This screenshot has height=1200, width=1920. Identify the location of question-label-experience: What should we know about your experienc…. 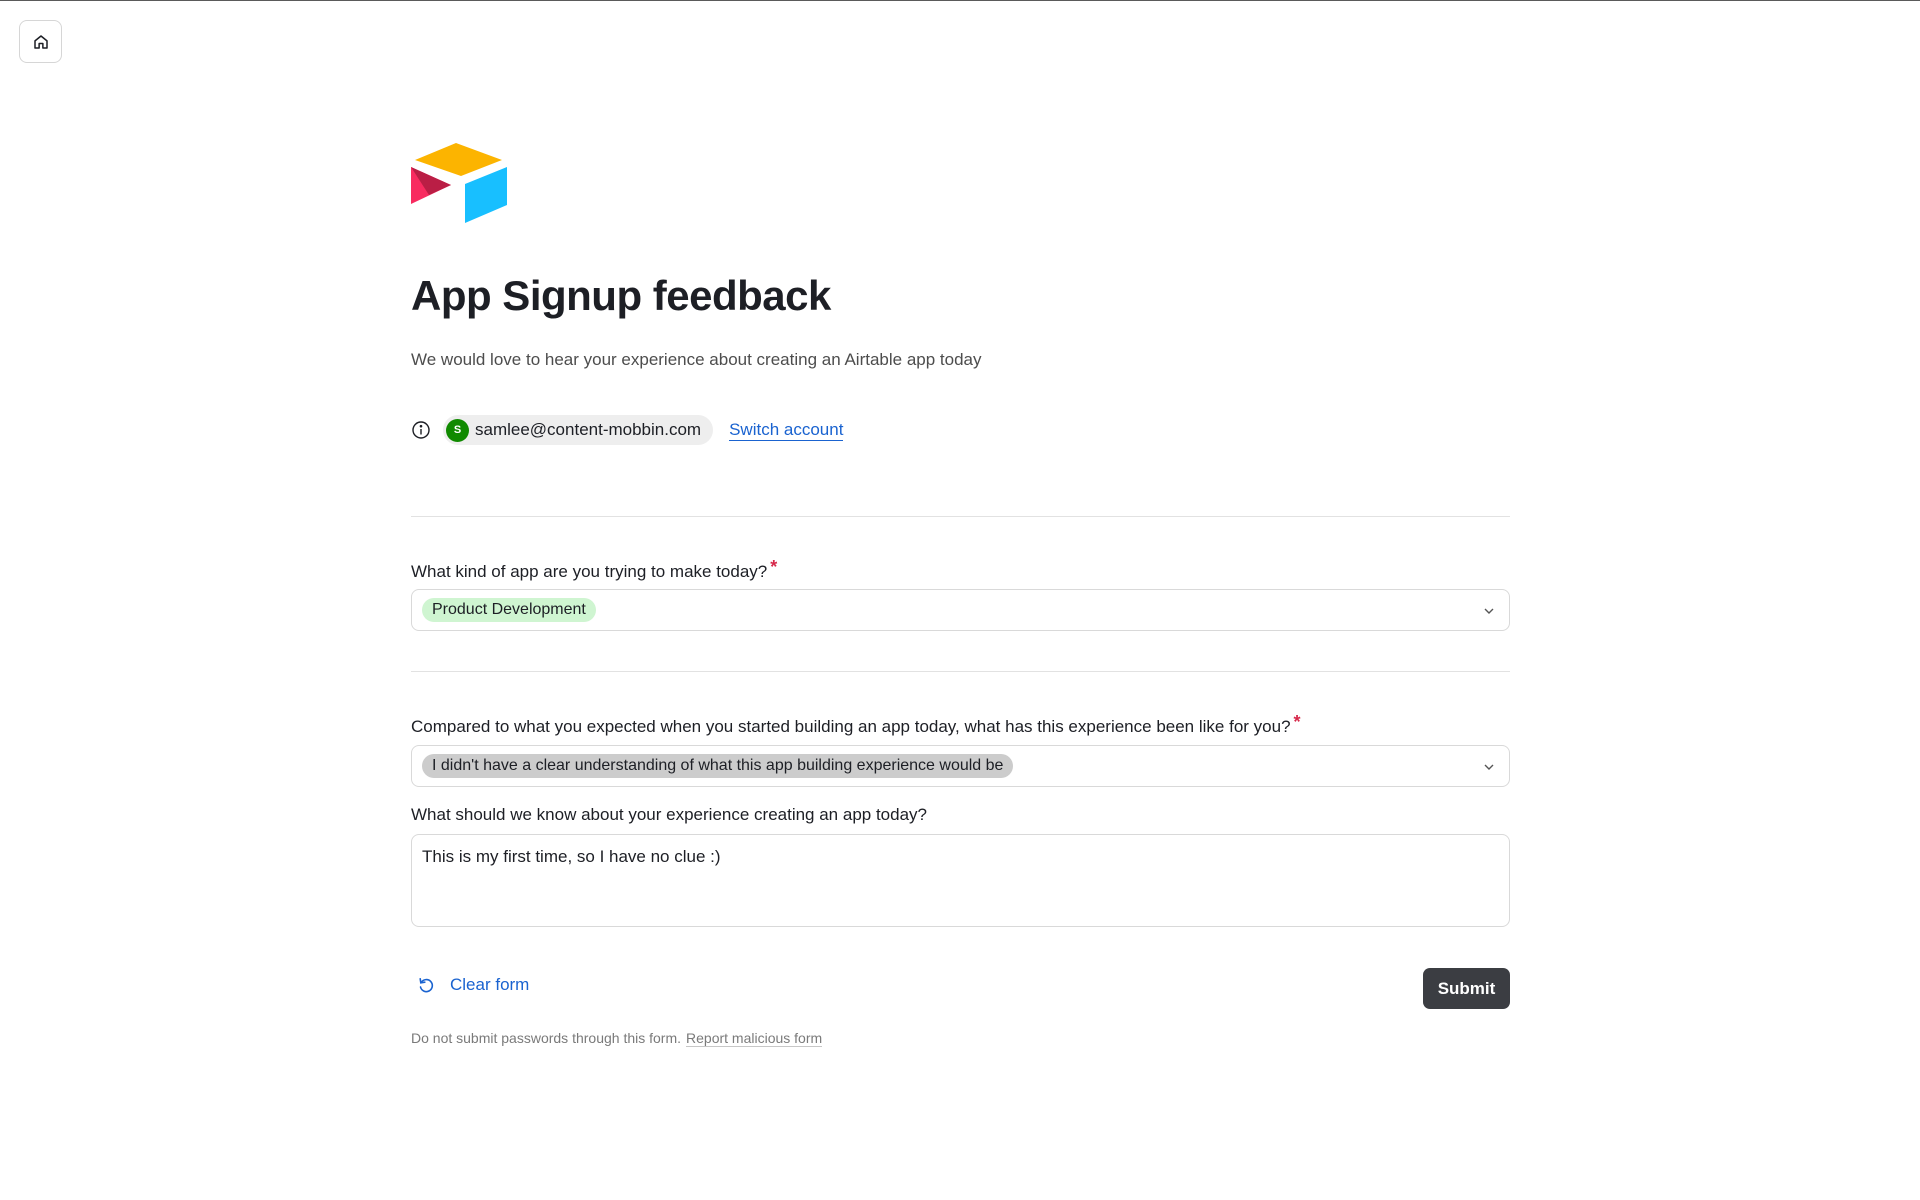
(669, 814).